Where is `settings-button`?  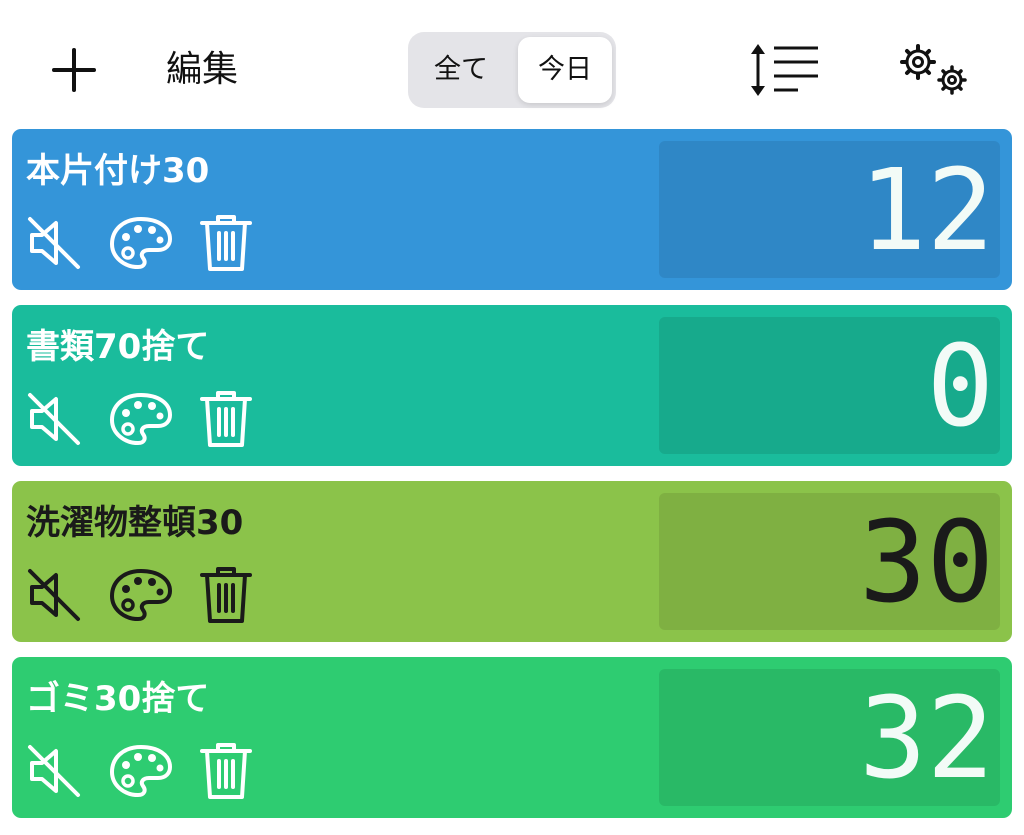
settings-button is located at coordinates (936, 70).